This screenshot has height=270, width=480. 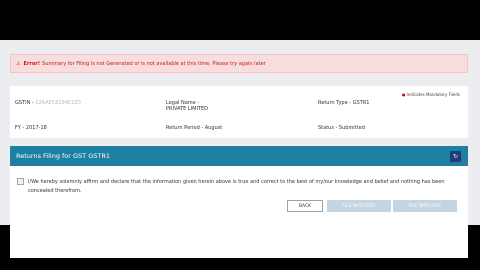 I want to click on returns-filing-title: Returns Filing for GST GSTR1, so click(x=63, y=156).